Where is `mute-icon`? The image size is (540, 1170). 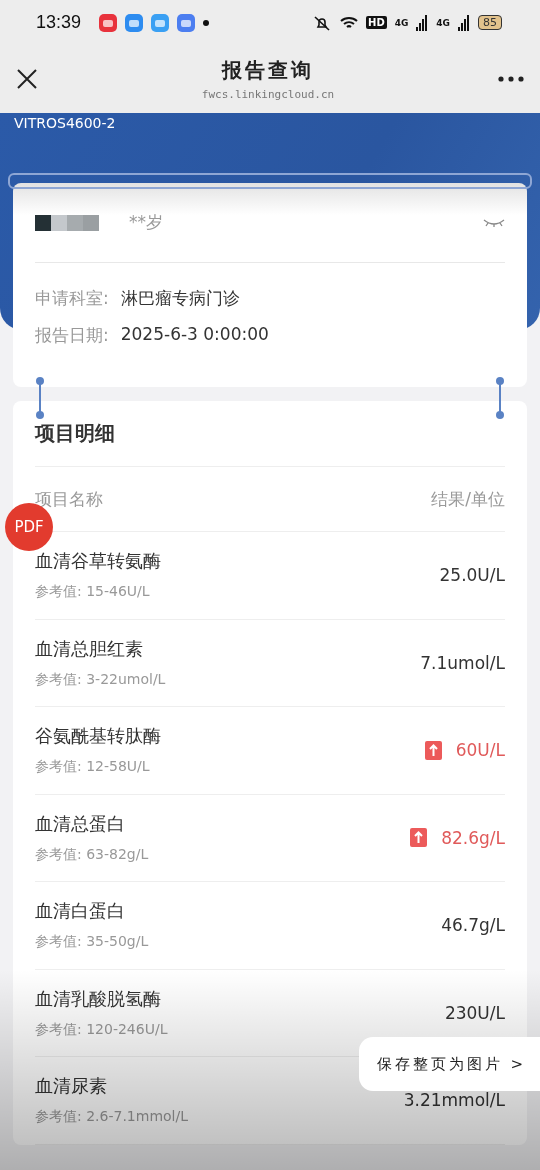 mute-icon is located at coordinates (322, 22).